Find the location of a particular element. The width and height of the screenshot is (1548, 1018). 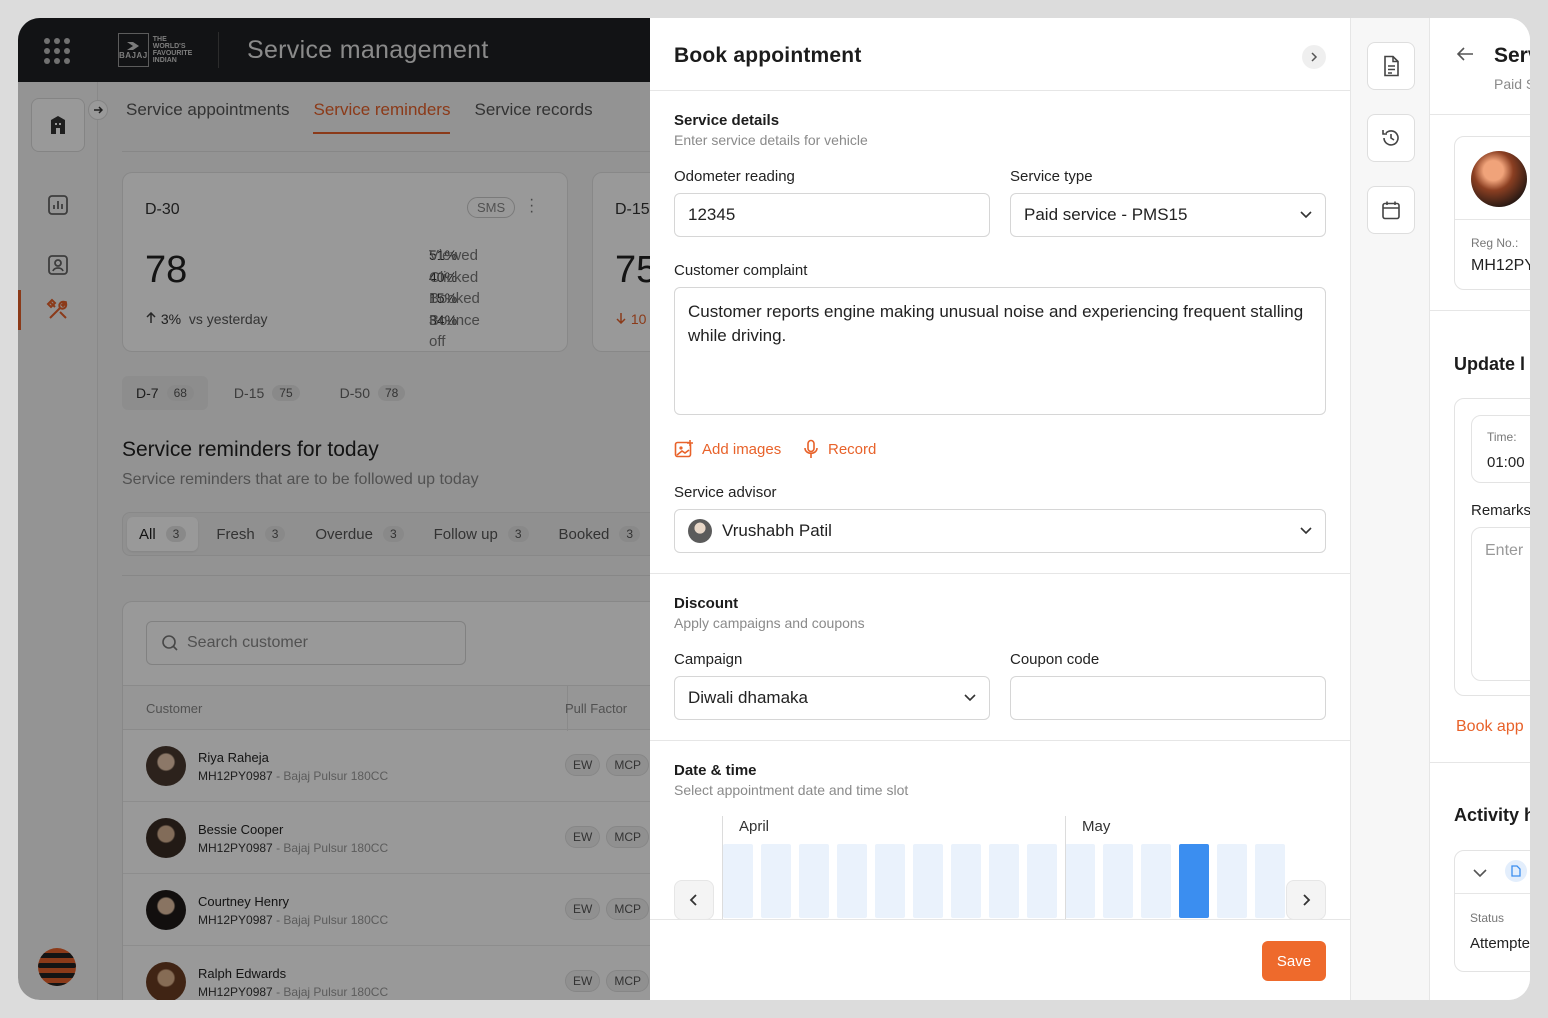

discount-subtitle: Apply campaigns and coupons is located at coordinates (769, 623).